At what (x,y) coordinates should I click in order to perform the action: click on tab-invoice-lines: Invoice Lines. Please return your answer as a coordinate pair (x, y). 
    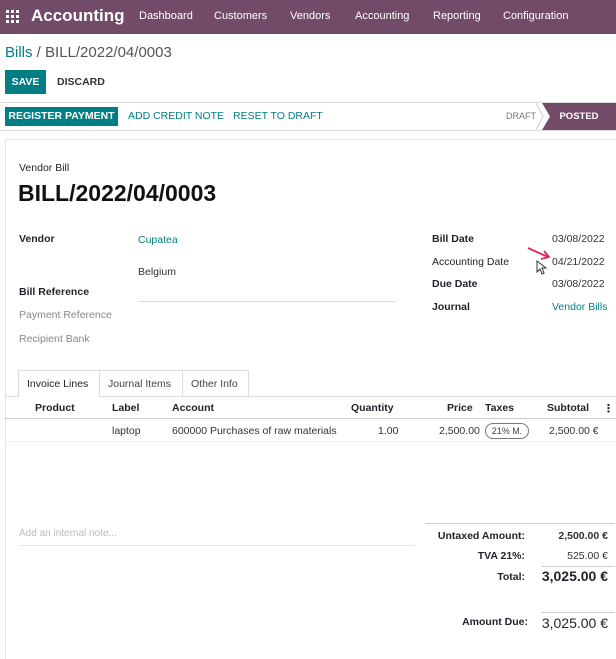
    Looking at the image, I should click on (59, 383).